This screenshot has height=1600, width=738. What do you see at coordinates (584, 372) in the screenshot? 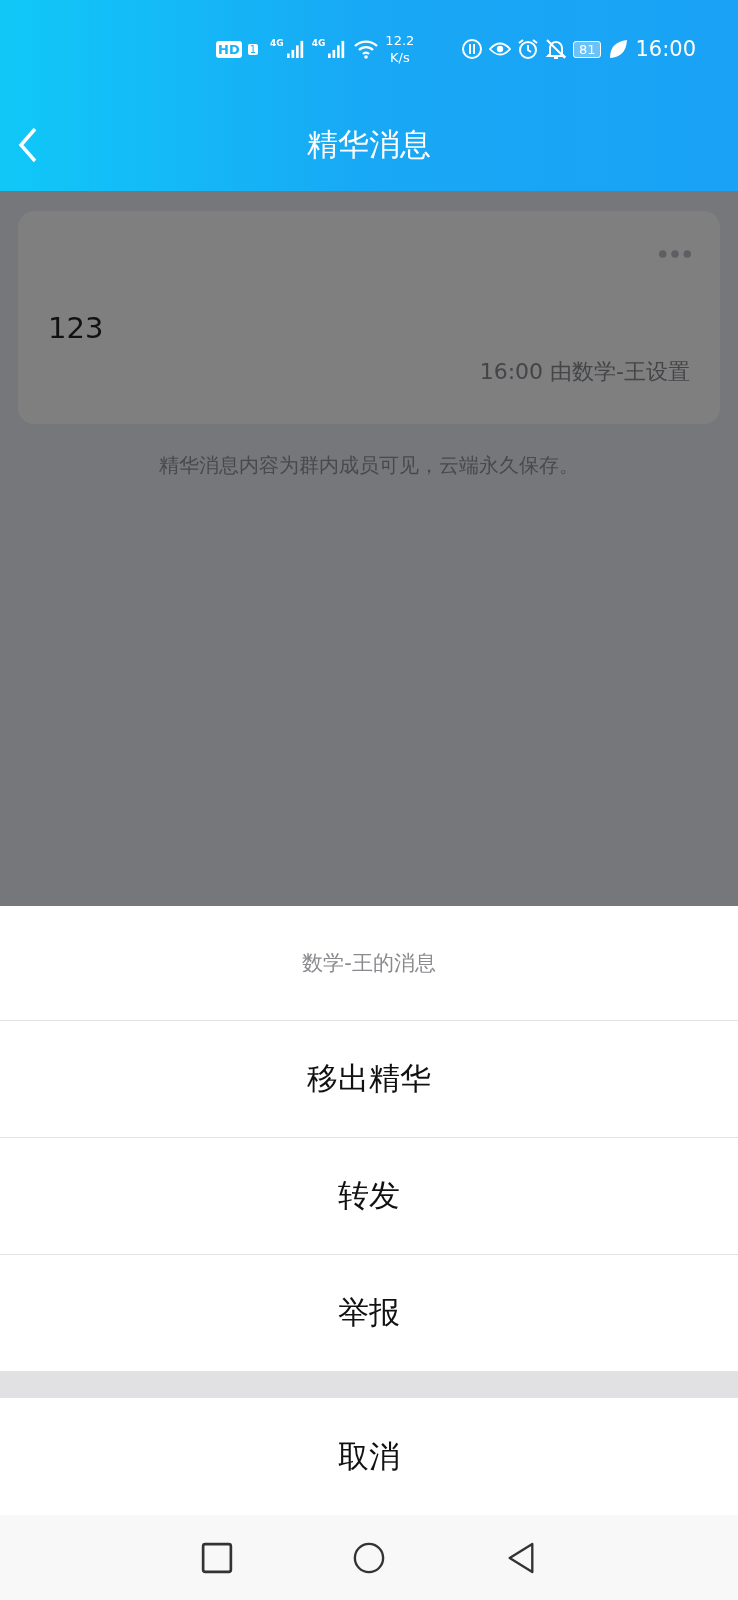
I see `message-footer: 16:00 由数学-王设置` at bounding box center [584, 372].